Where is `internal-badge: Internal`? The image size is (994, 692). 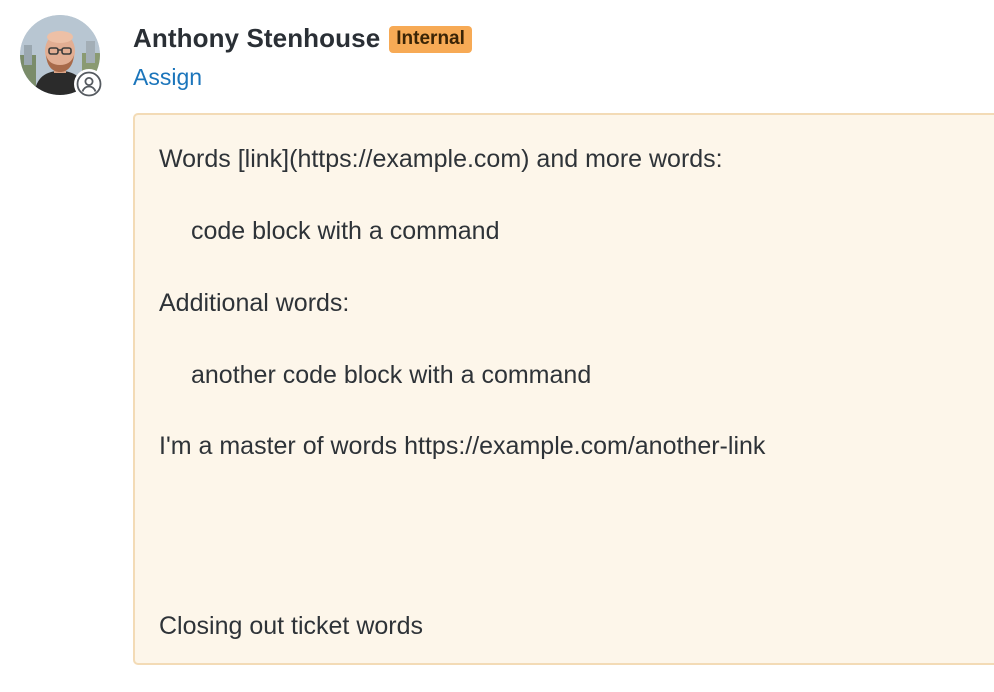 internal-badge: Internal is located at coordinates (430, 39).